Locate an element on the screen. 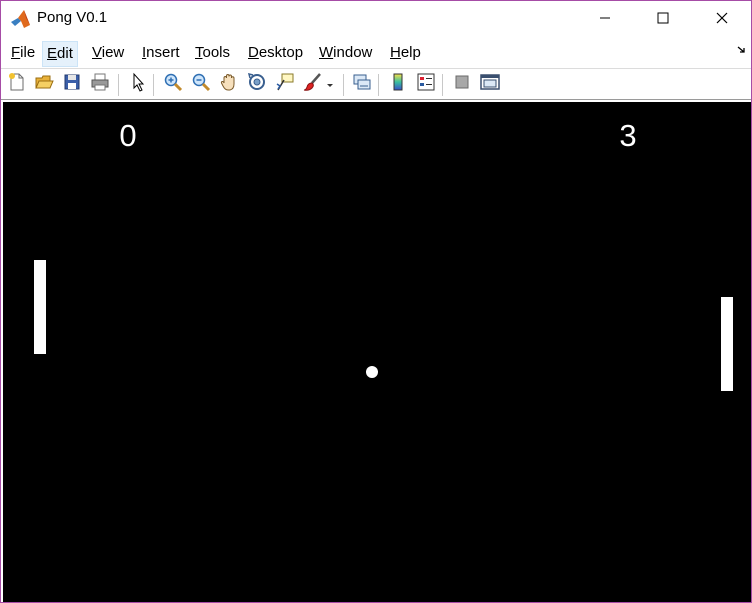 The image size is (752, 603). insert-colorbar-icon is located at coordinates (398, 84).